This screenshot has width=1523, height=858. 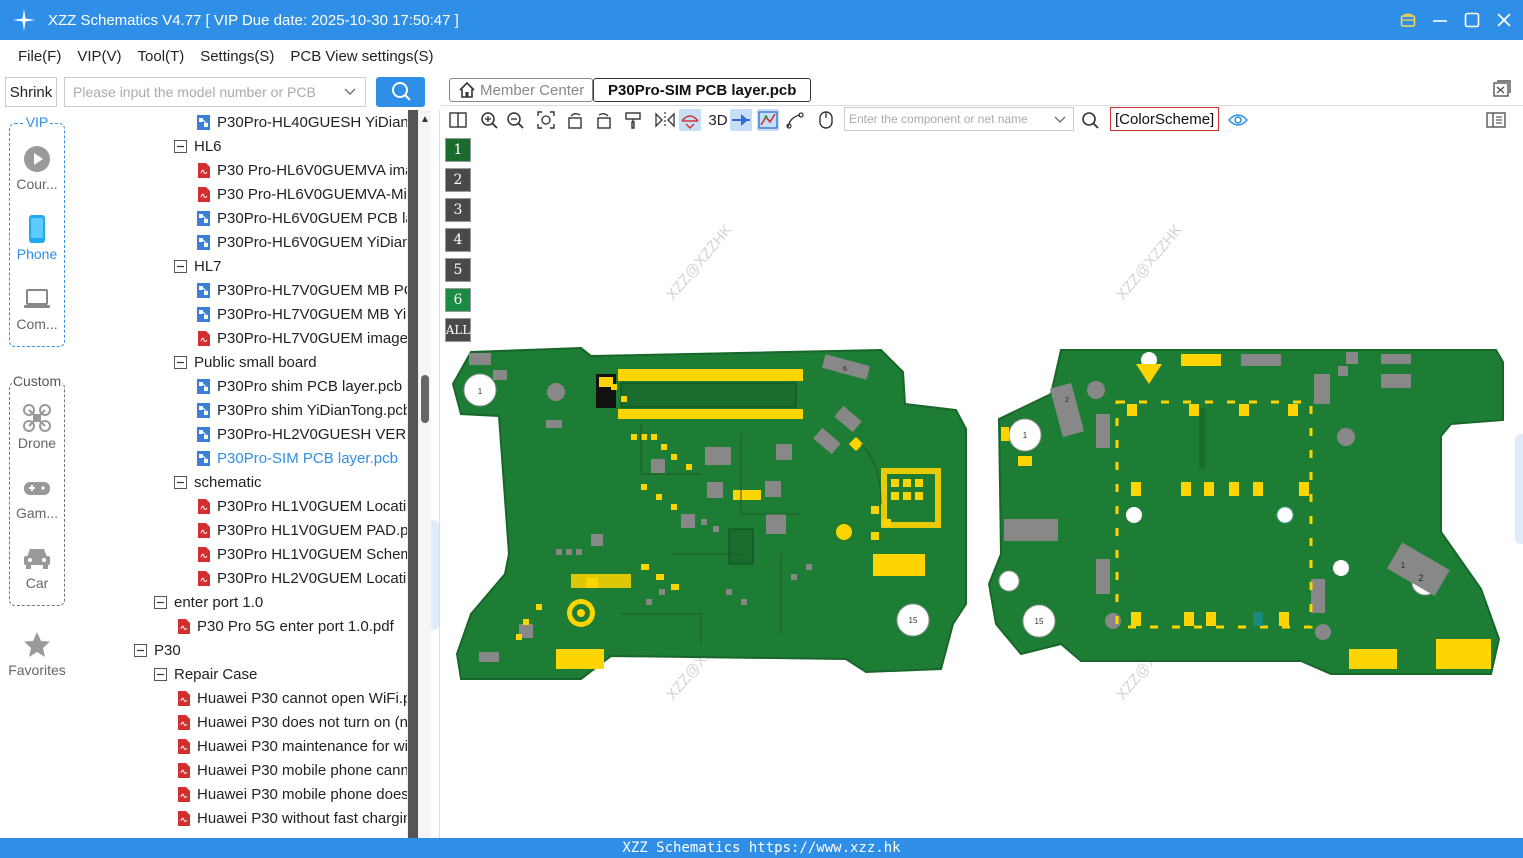 What do you see at coordinates (361, 56) in the screenshot?
I see `menu-pcb-view-settings: PCB View settings(S)` at bounding box center [361, 56].